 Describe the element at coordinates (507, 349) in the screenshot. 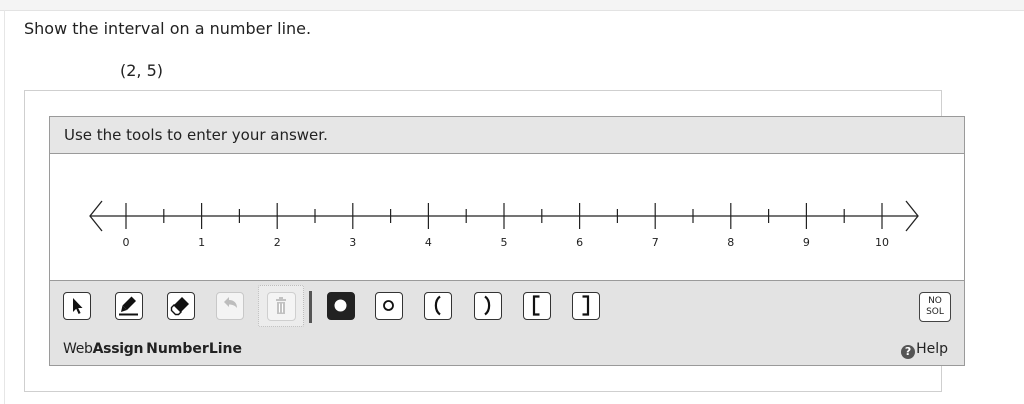

I see `widget-footer: WebAssign NumberLine ? Help` at that location.